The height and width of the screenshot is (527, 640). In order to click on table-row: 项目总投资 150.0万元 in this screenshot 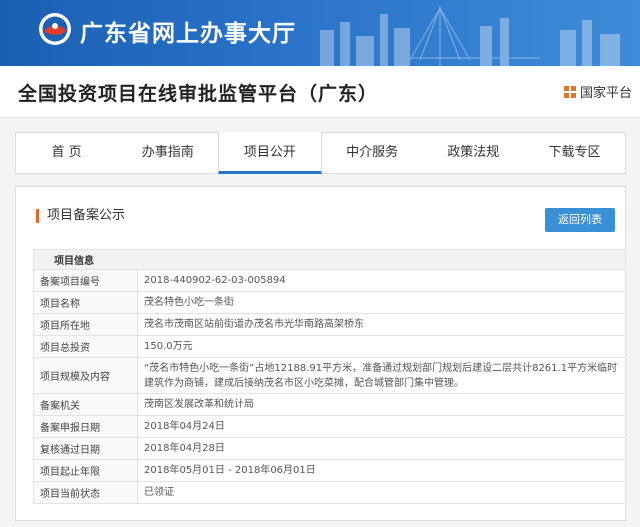, I will do `click(329, 346)`.